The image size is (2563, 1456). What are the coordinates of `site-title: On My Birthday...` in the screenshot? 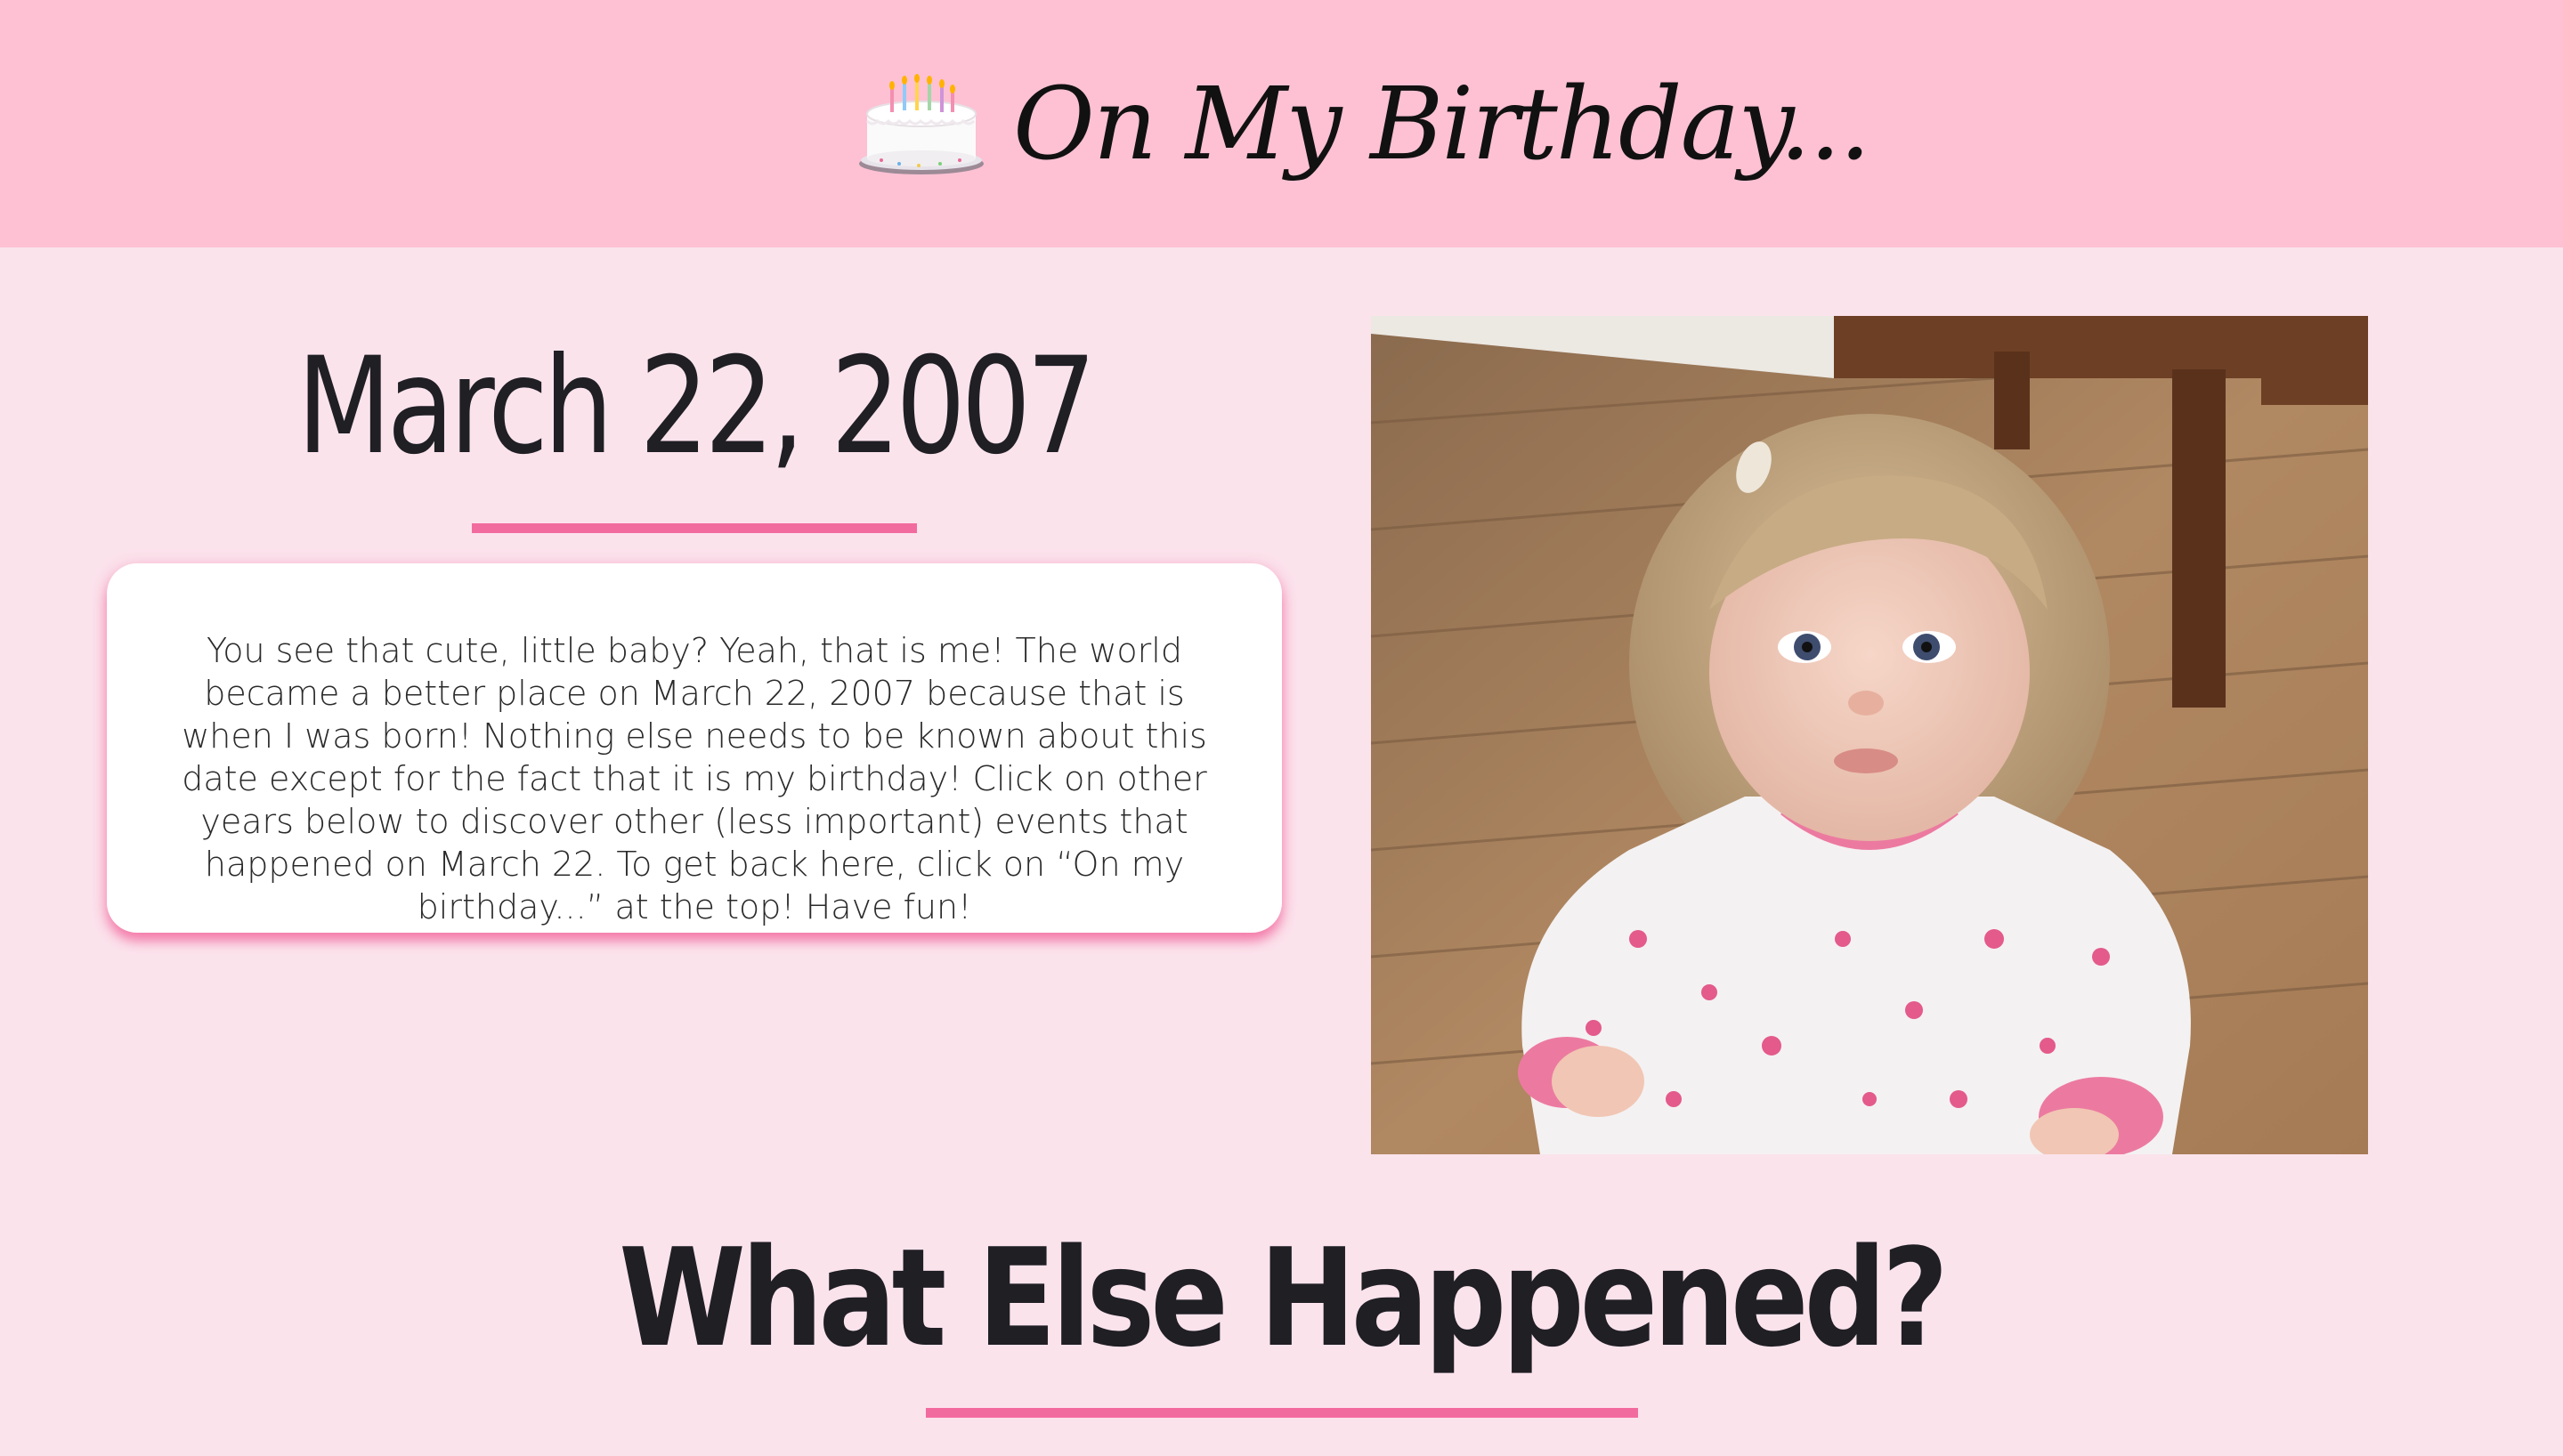 It's located at (1442, 124).